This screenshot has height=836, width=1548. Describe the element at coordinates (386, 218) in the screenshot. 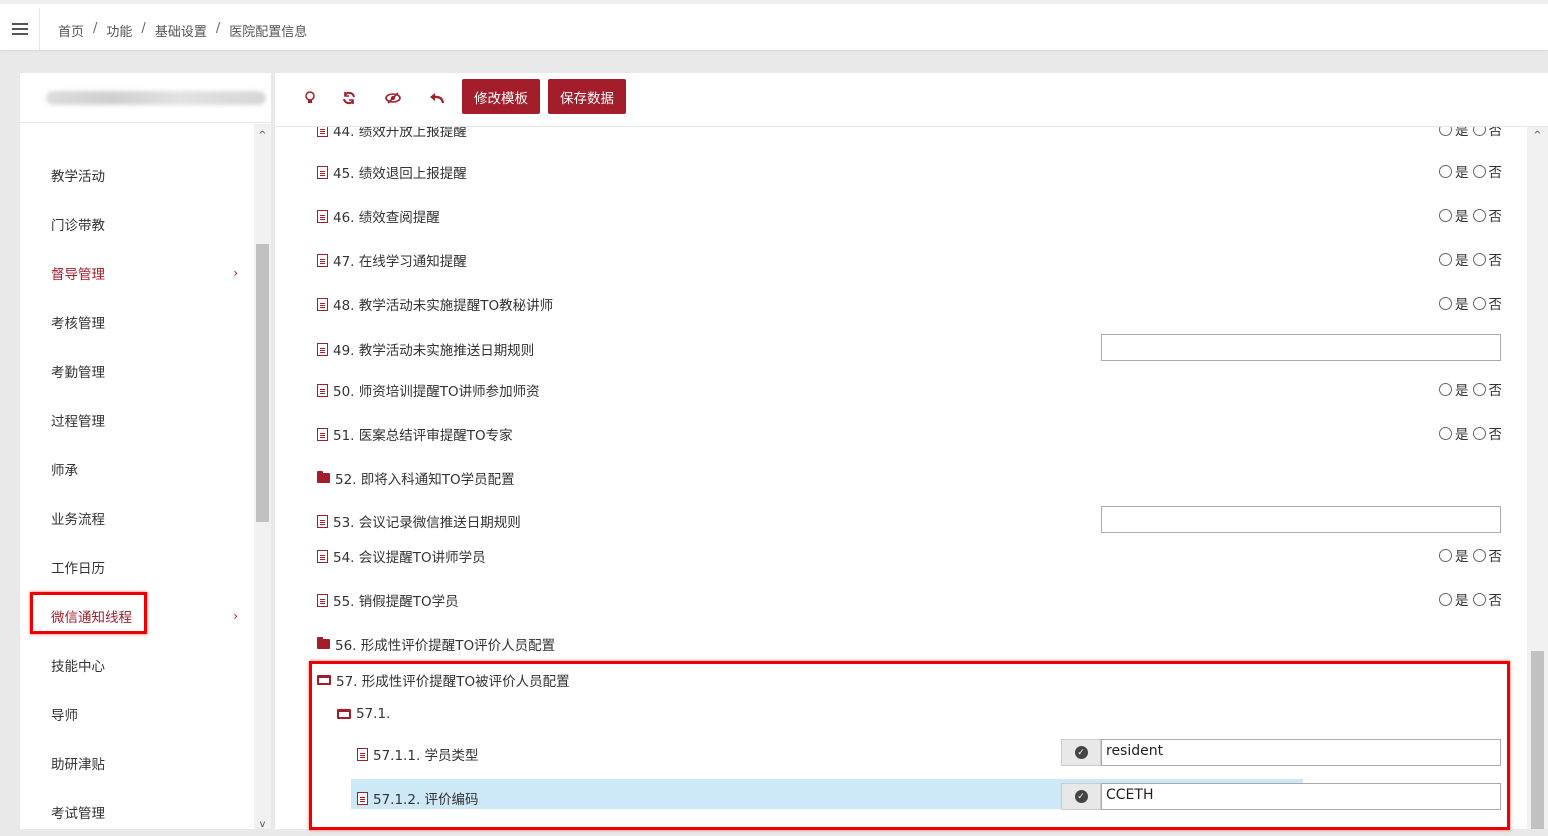

I see `config-item-text: 46. 绩效查阅提醒` at that location.